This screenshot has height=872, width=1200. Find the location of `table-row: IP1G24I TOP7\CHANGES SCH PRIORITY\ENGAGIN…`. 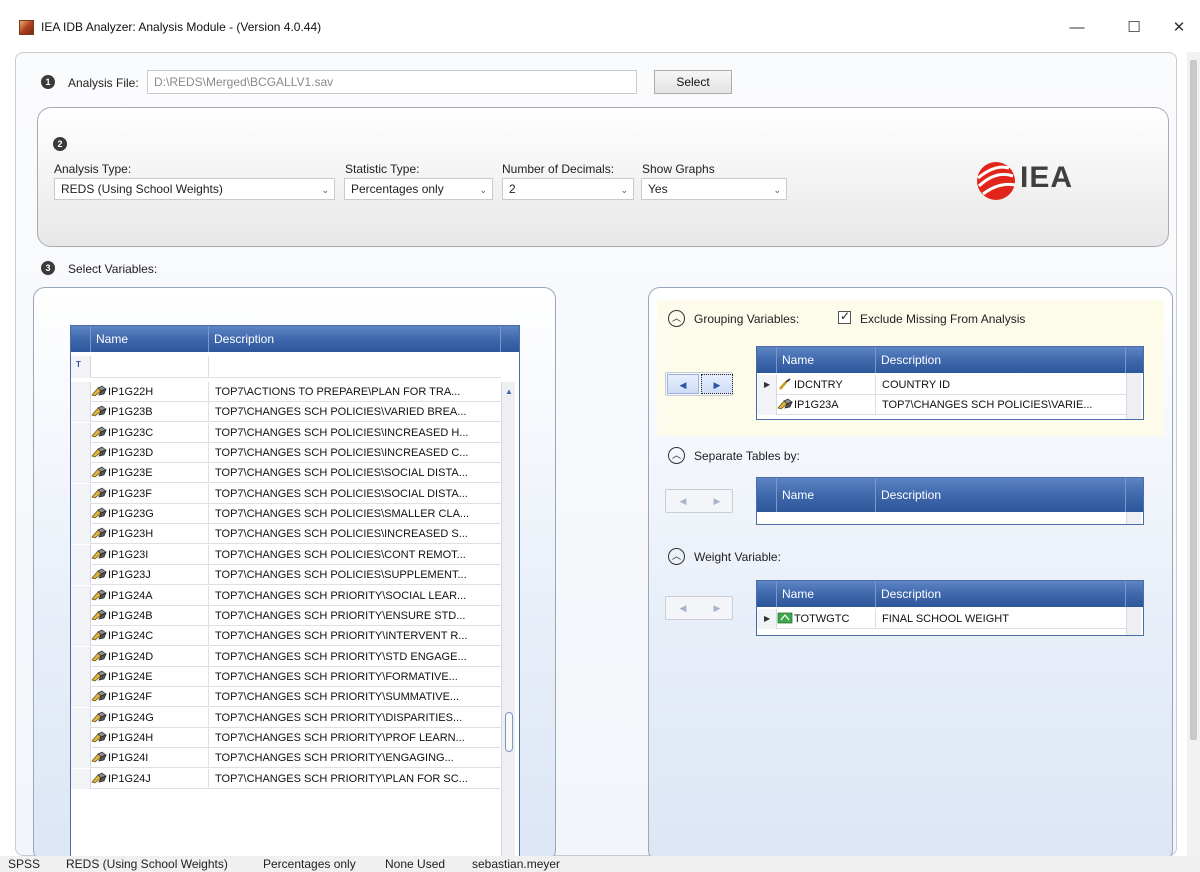

table-row: IP1G24I TOP7\CHANGES SCH PRIORITY\ENGAGIN… is located at coordinates (286, 758).